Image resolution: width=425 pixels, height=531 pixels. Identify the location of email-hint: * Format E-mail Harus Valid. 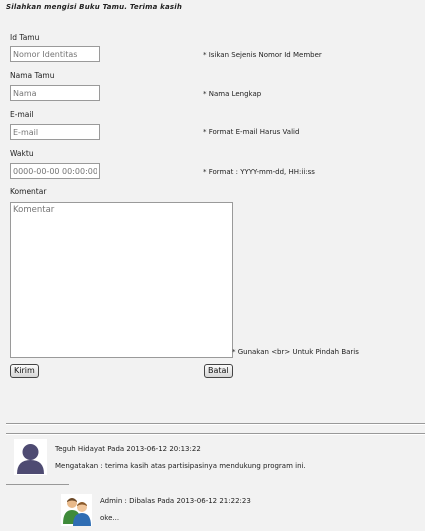
(251, 132).